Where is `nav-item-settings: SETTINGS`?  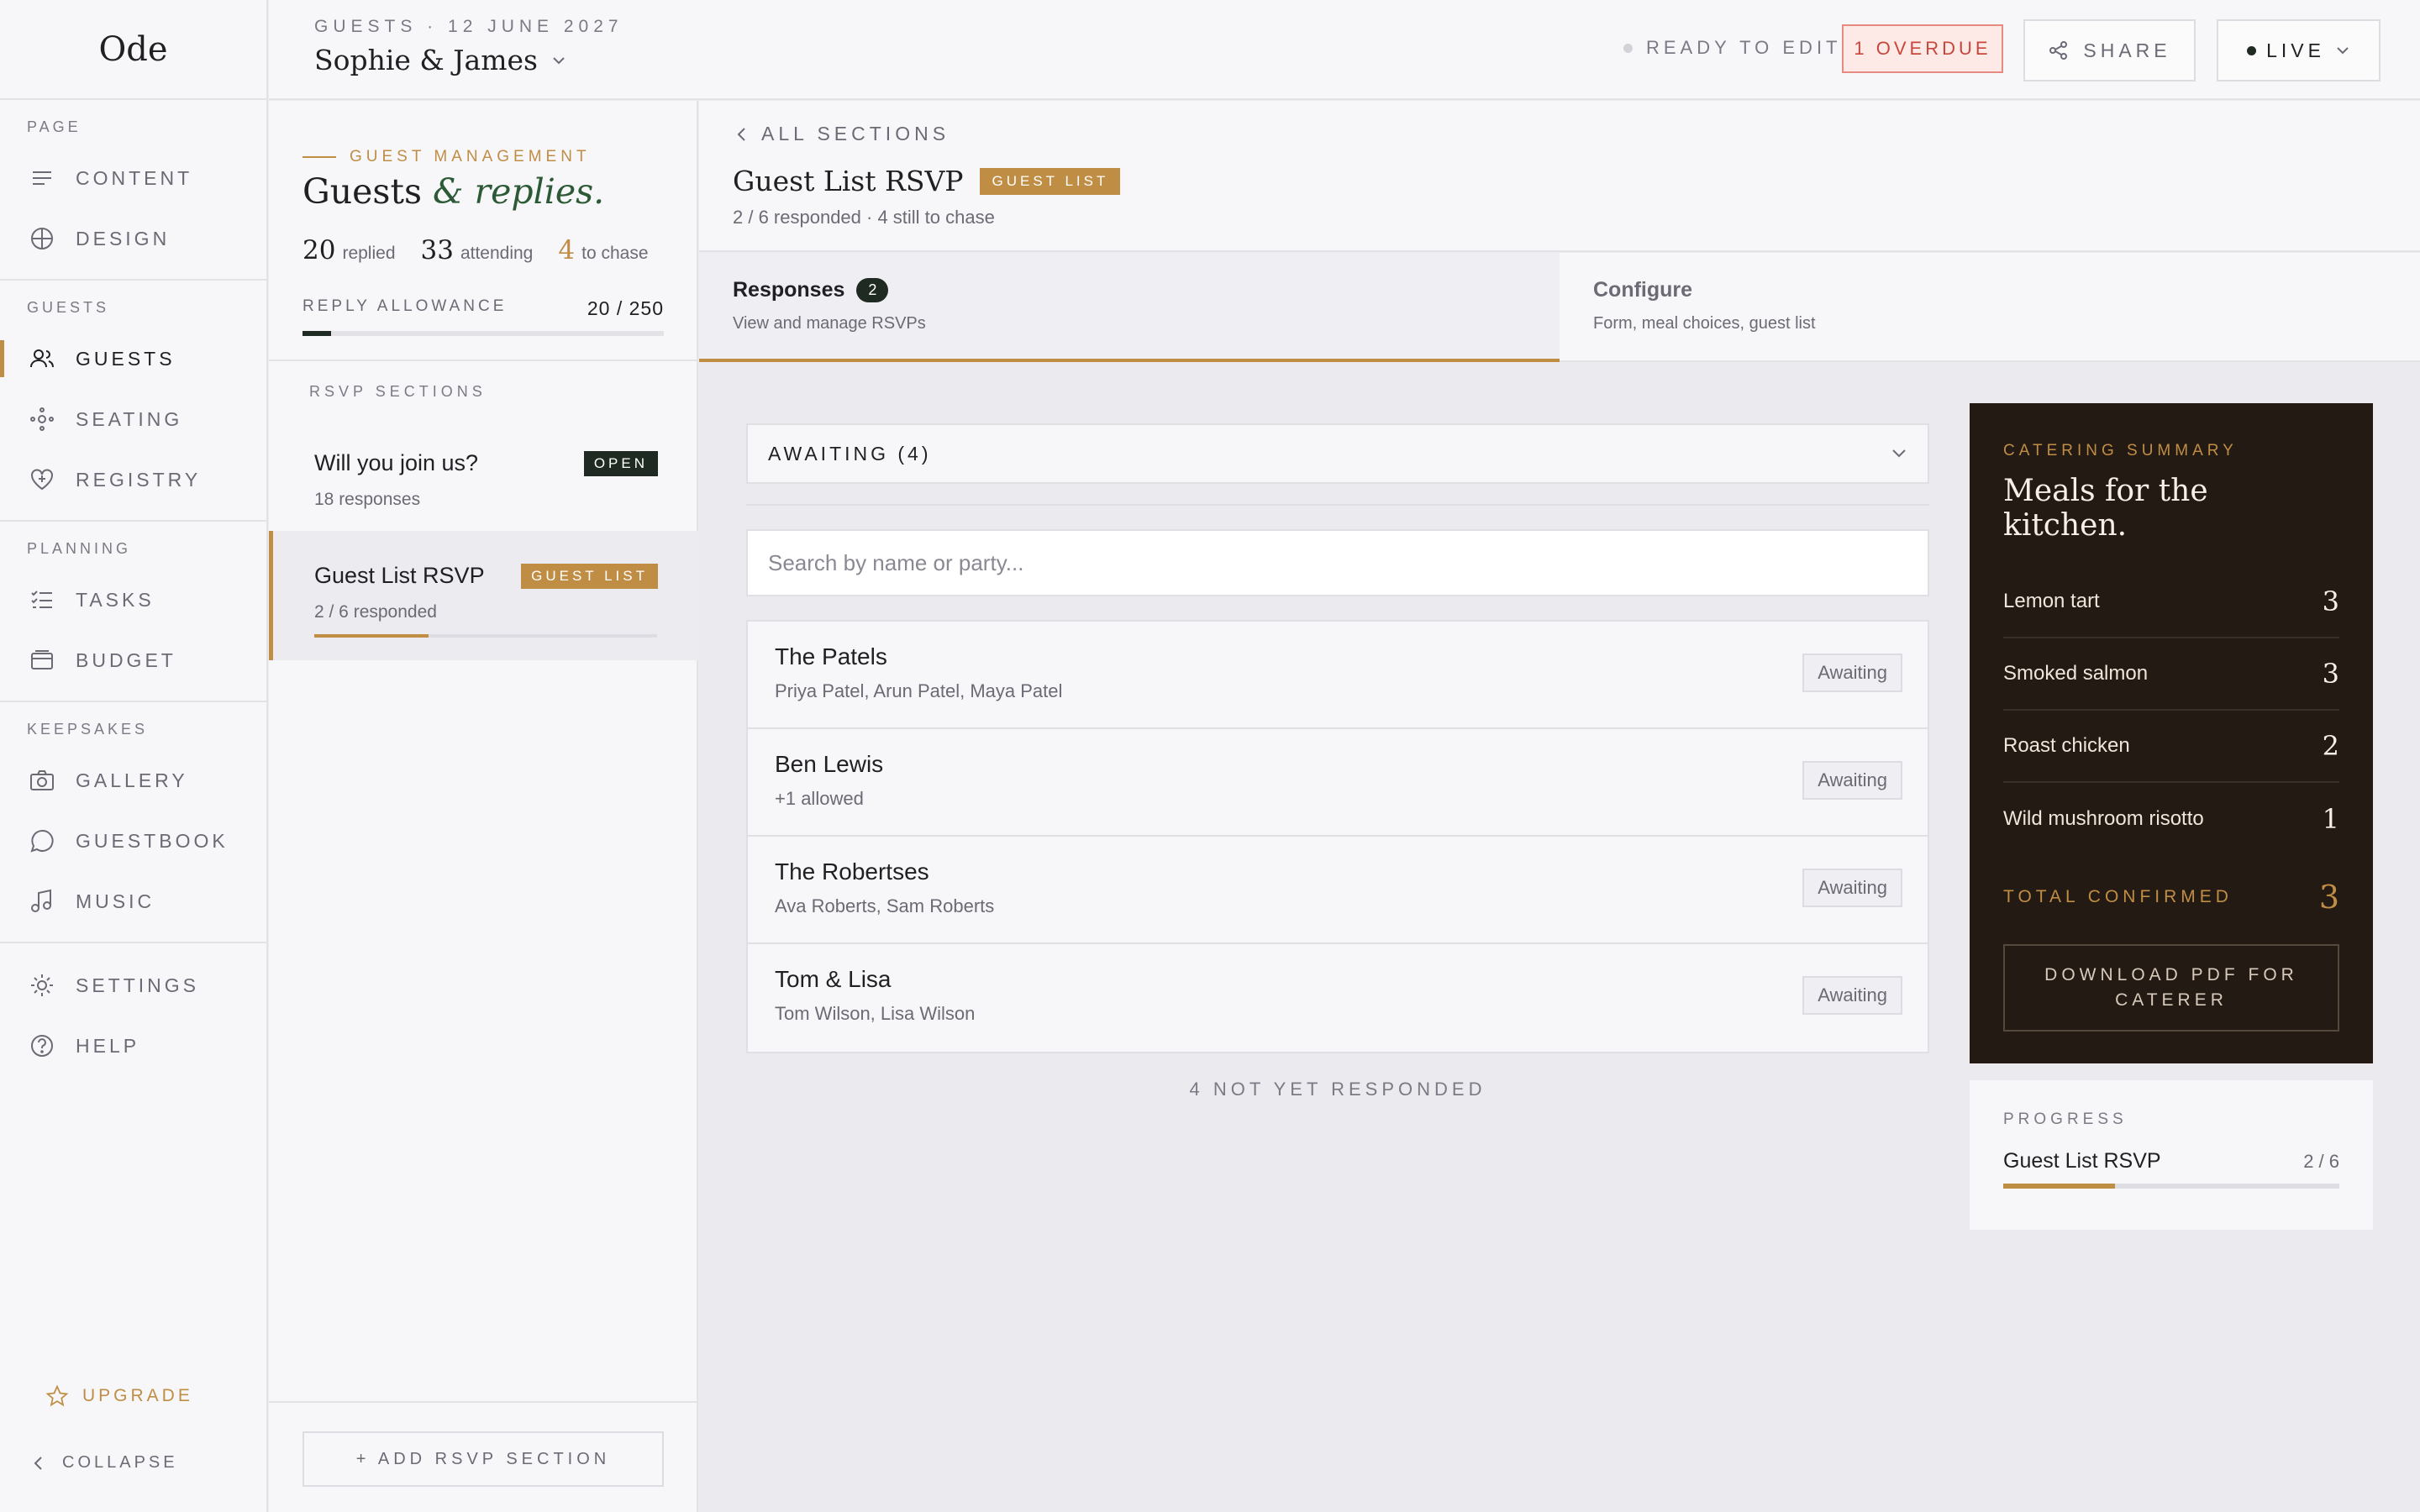 nav-item-settings: SETTINGS is located at coordinates (133, 985).